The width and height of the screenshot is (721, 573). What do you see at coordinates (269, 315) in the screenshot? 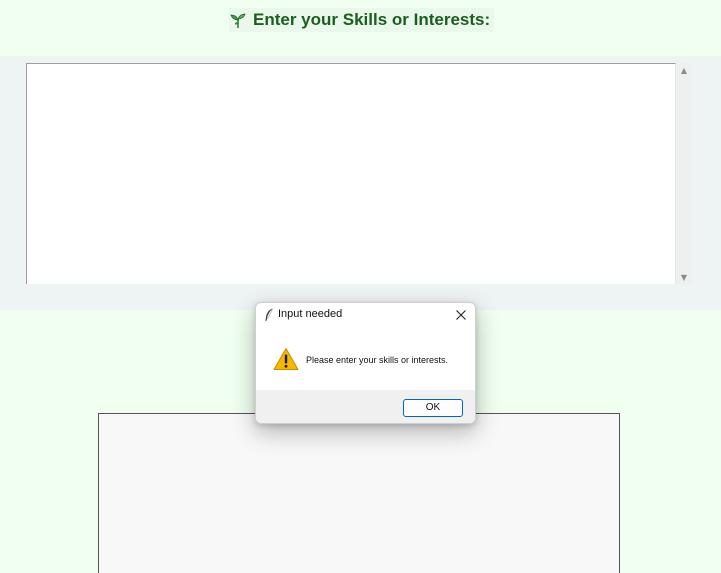
I see `feather-icon` at bounding box center [269, 315].